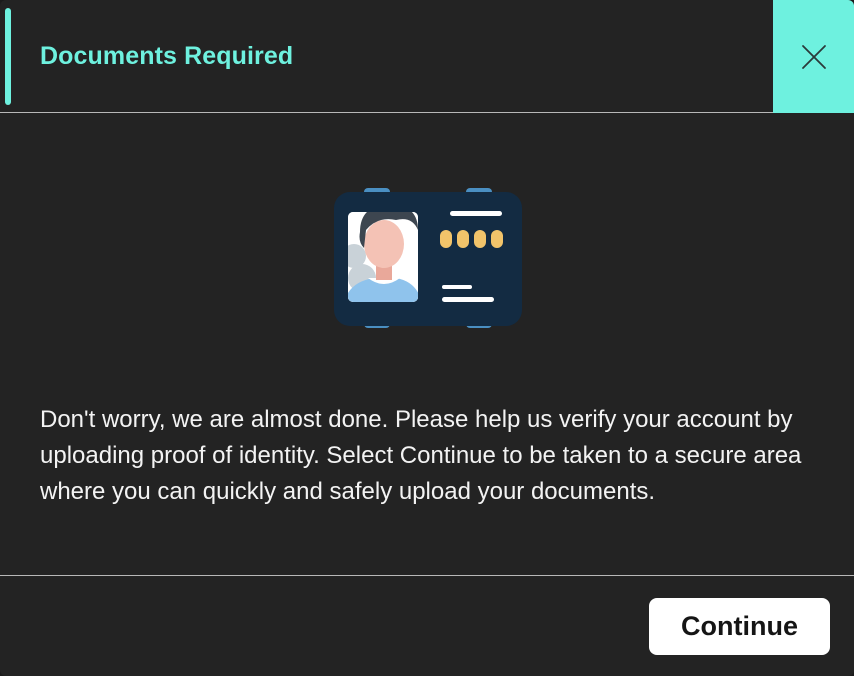 Image resolution: width=854 pixels, height=676 pixels. I want to click on close-button, so click(813, 56).